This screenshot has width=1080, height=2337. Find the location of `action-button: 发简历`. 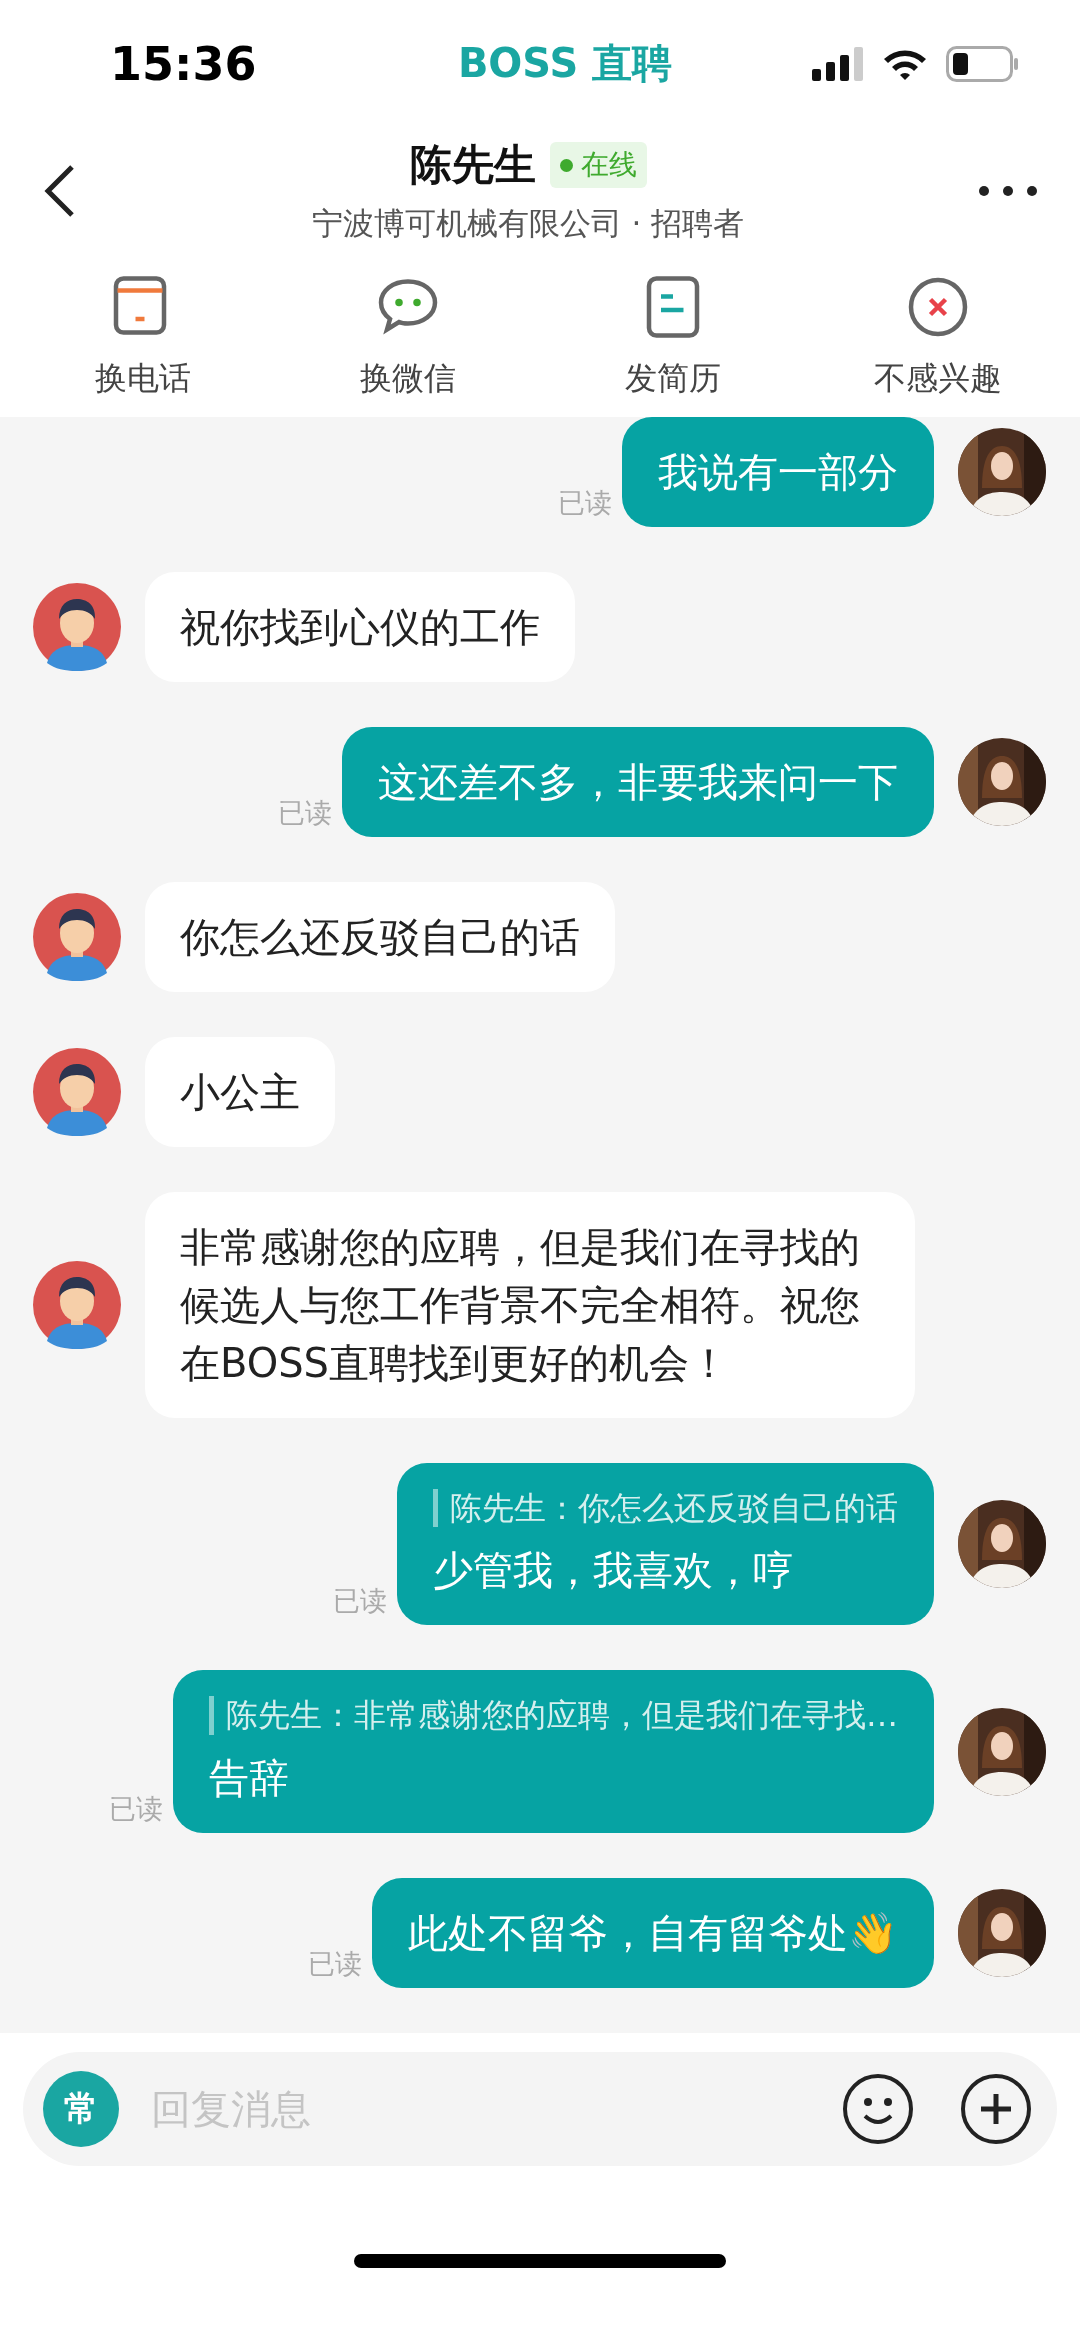

action-button: 发简历 is located at coordinates (672, 336).